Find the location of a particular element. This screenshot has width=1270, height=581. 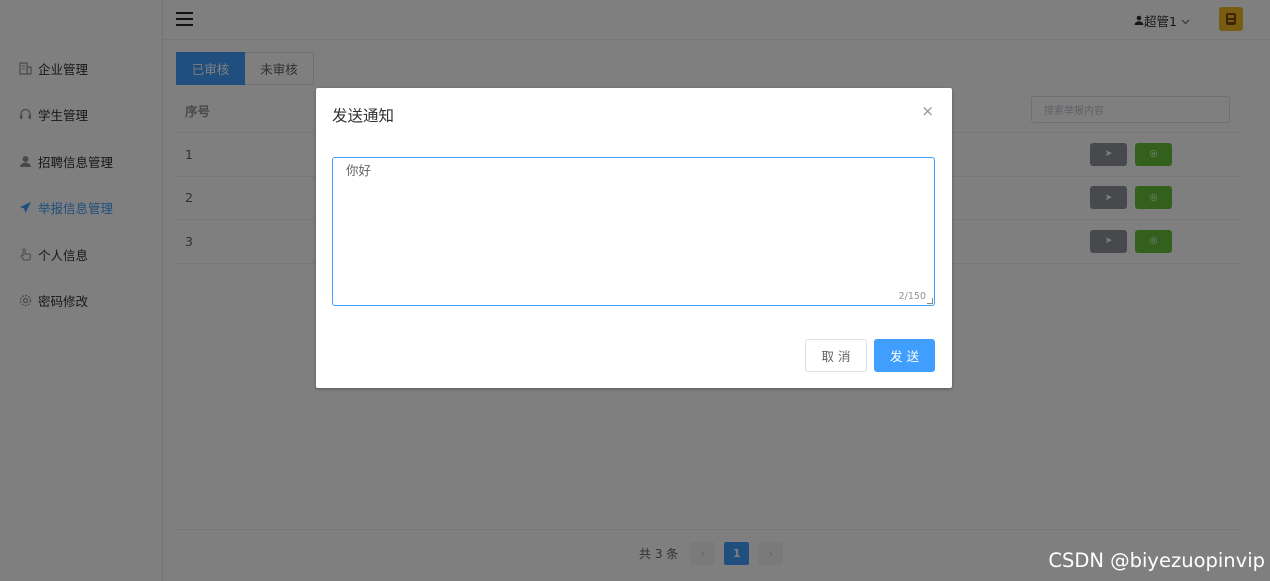

send-button: 发 送 is located at coordinates (904, 355).